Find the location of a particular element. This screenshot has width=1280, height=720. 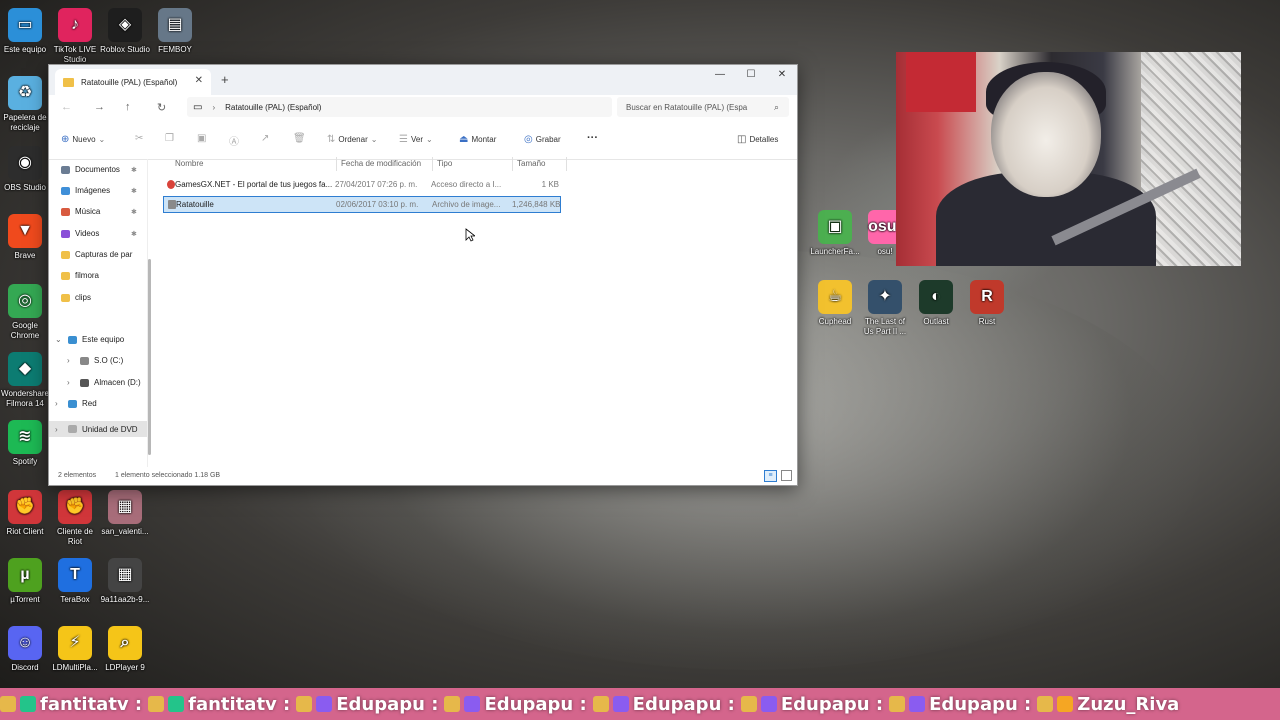

column-header-size: Tamaño is located at coordinates (531, 163).